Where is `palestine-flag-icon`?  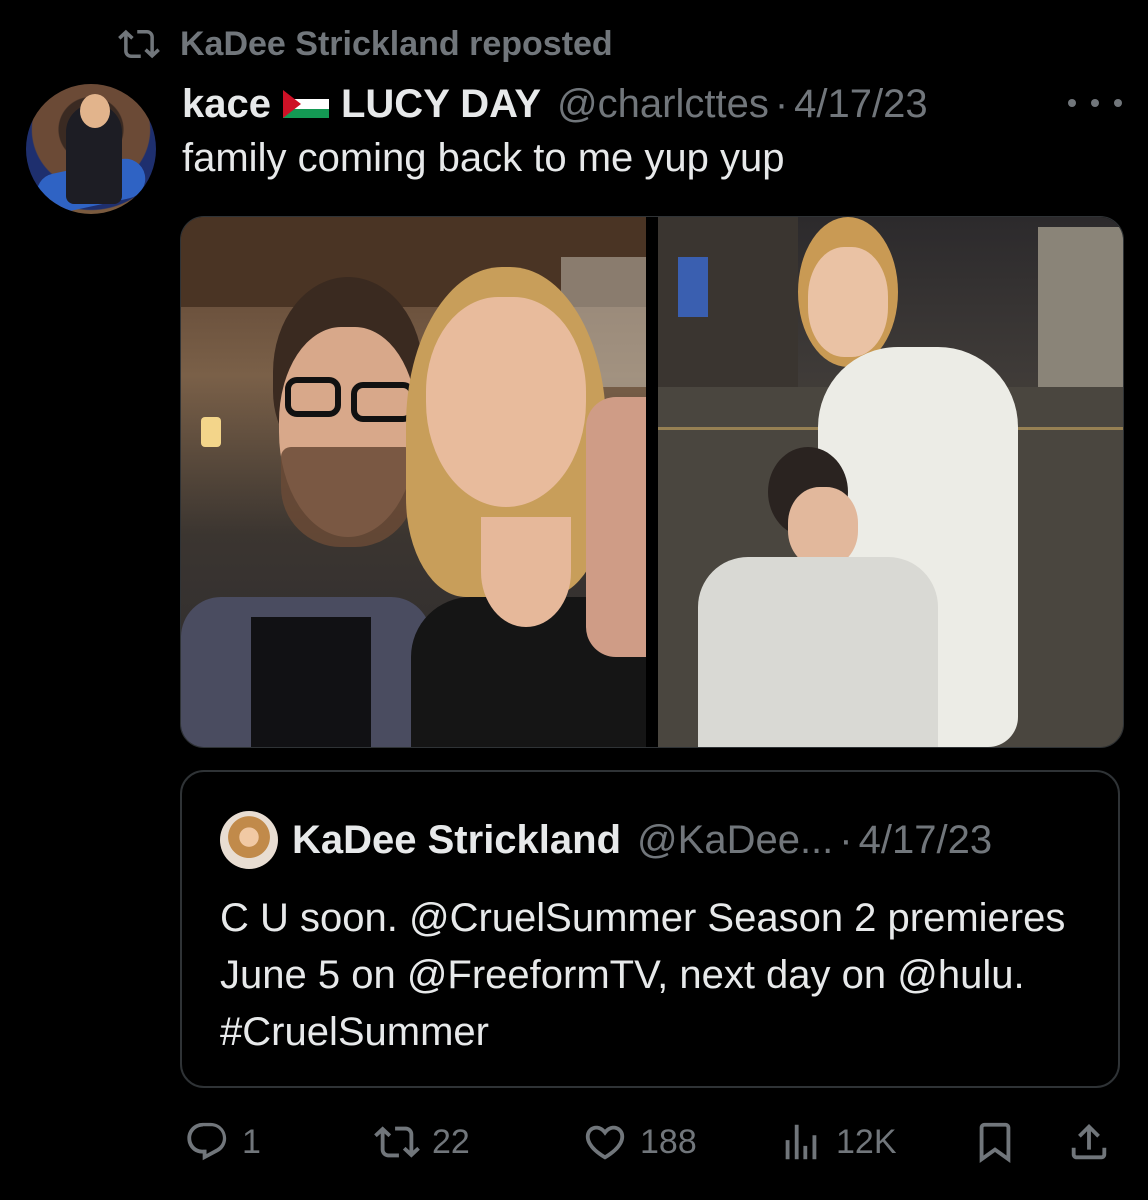 palestine-flag-icon is located at coordinates (305, 104).